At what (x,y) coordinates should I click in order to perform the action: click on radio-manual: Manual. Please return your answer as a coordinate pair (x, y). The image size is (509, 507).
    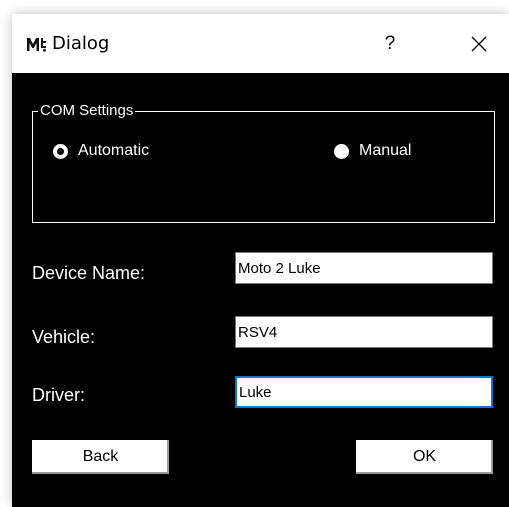
    Looking at the image, I should click on (372, 151).